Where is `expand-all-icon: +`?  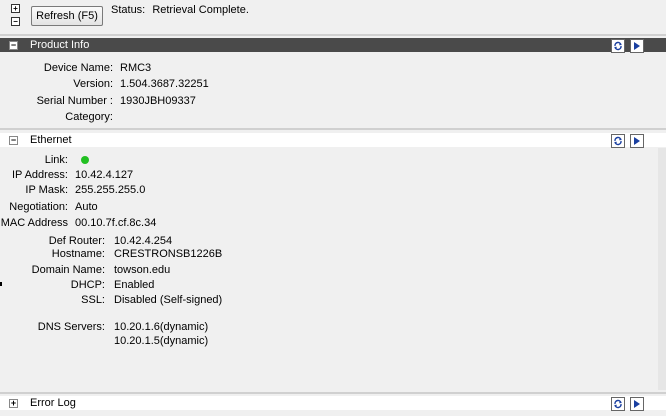
expand-all-icon: + is located at coordinates (15, 8).